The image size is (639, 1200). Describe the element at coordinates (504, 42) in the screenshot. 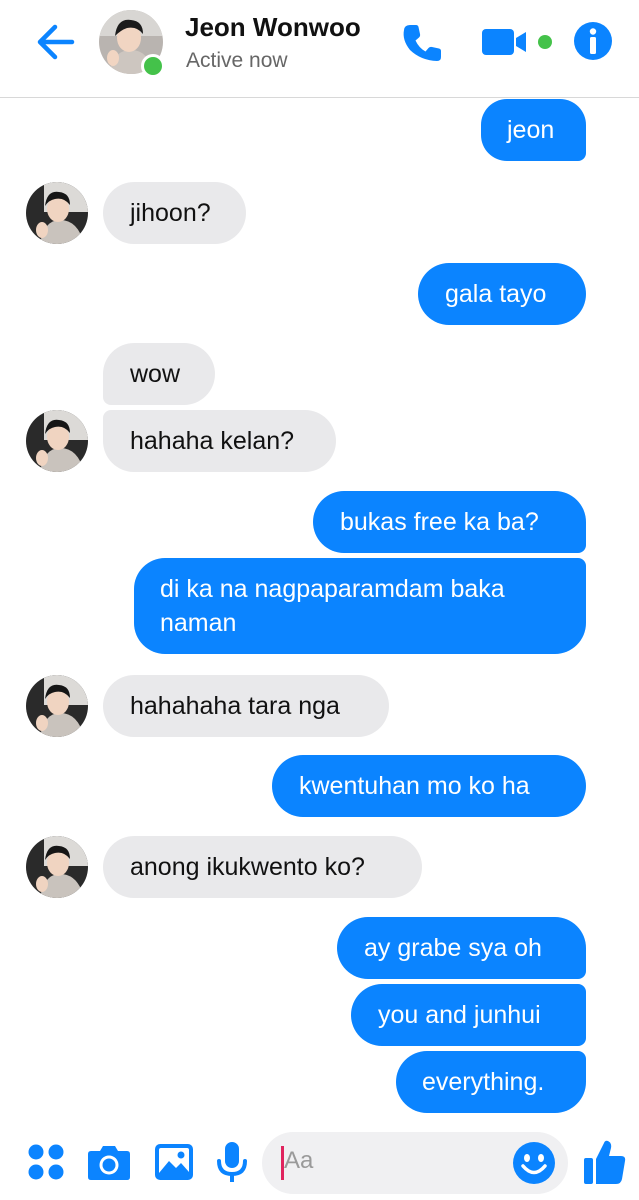

I see `video-camera-icon` at that location.